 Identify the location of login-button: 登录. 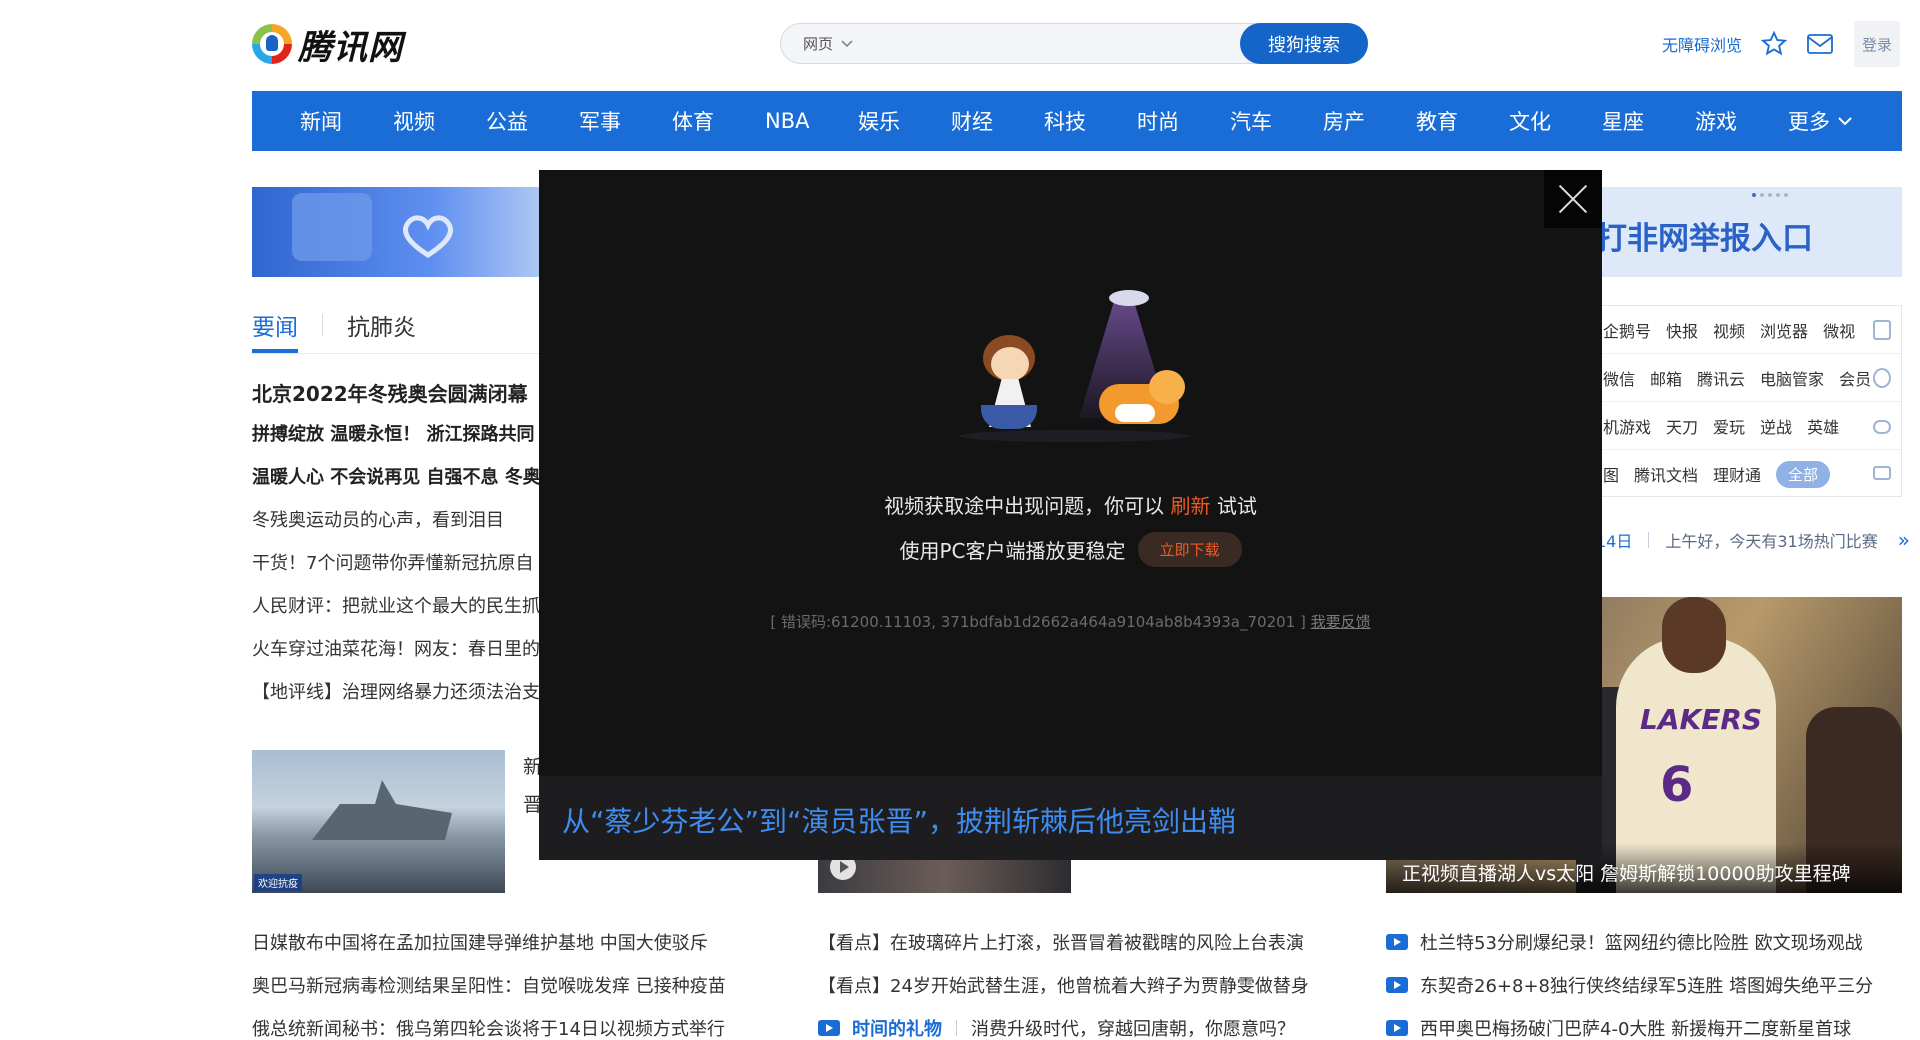
(1877, 44).